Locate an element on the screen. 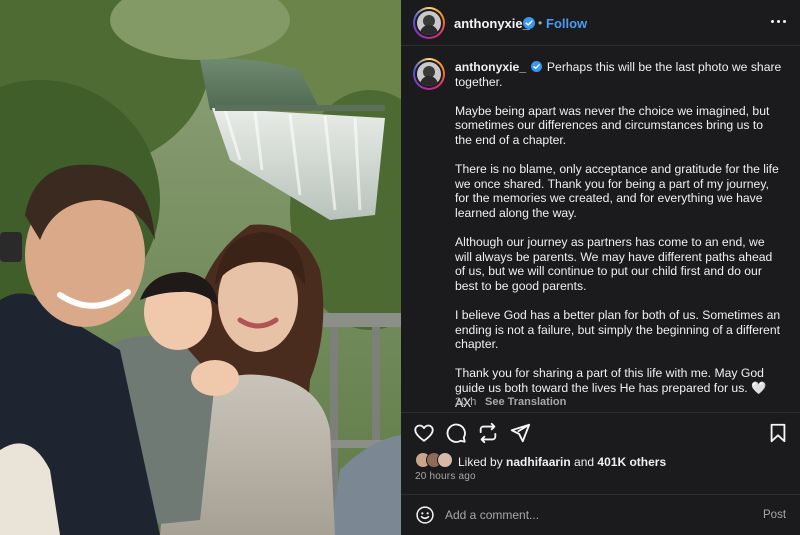 This screenshot has width=800, height=535. likes-summary: Liked by nadhifaarin and 401K others is located at coordinates (562, 462).